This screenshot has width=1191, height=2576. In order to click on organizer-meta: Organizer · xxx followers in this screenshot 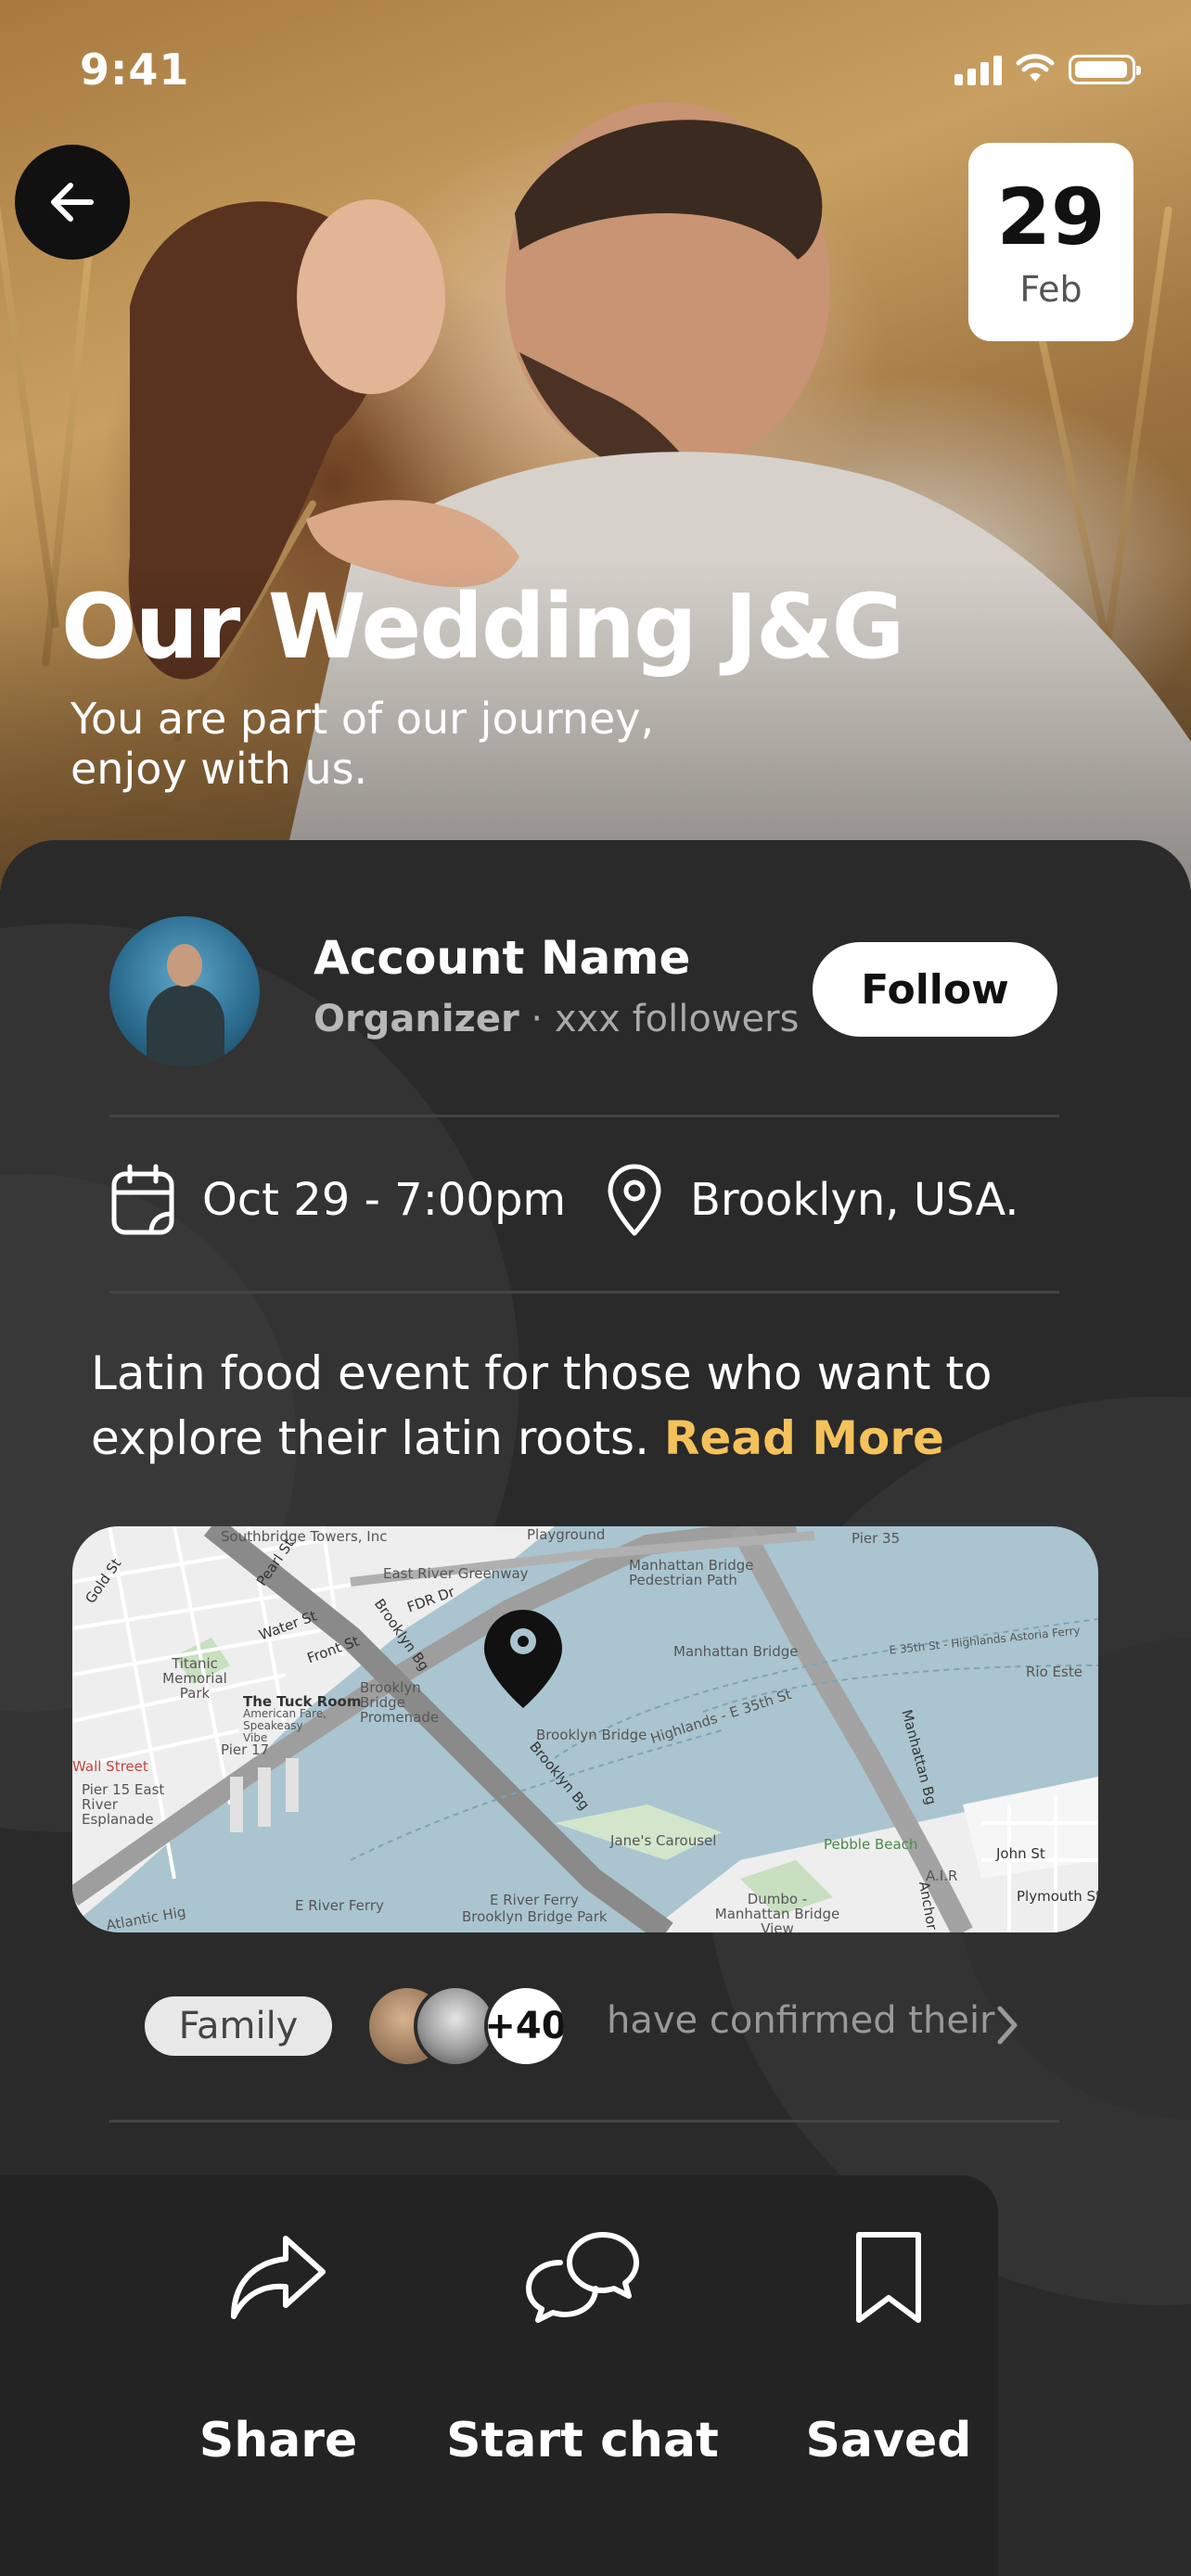, I will do `click(556, 1019)`.